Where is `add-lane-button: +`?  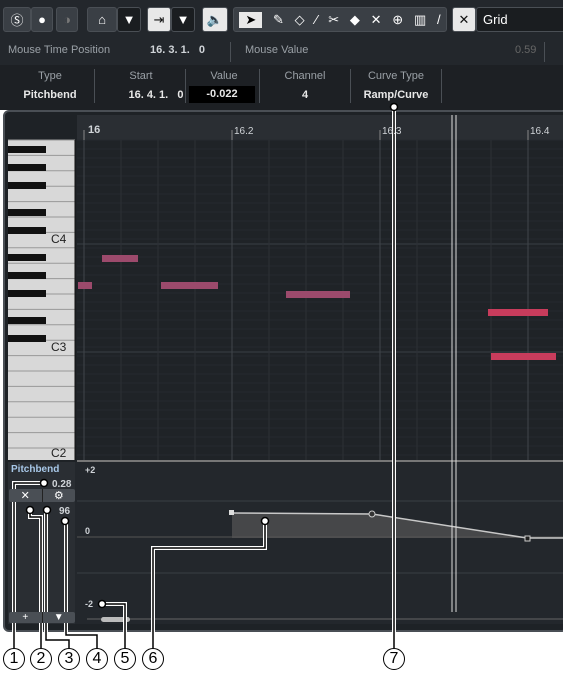
add-lane-button: + is located at coordinates (26, 617).